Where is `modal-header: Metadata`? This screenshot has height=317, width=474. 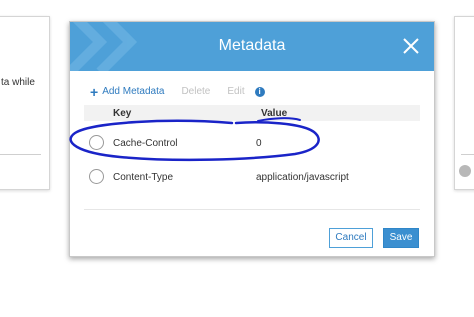 modal-header: Metadata is located at coordinates (252, 46).